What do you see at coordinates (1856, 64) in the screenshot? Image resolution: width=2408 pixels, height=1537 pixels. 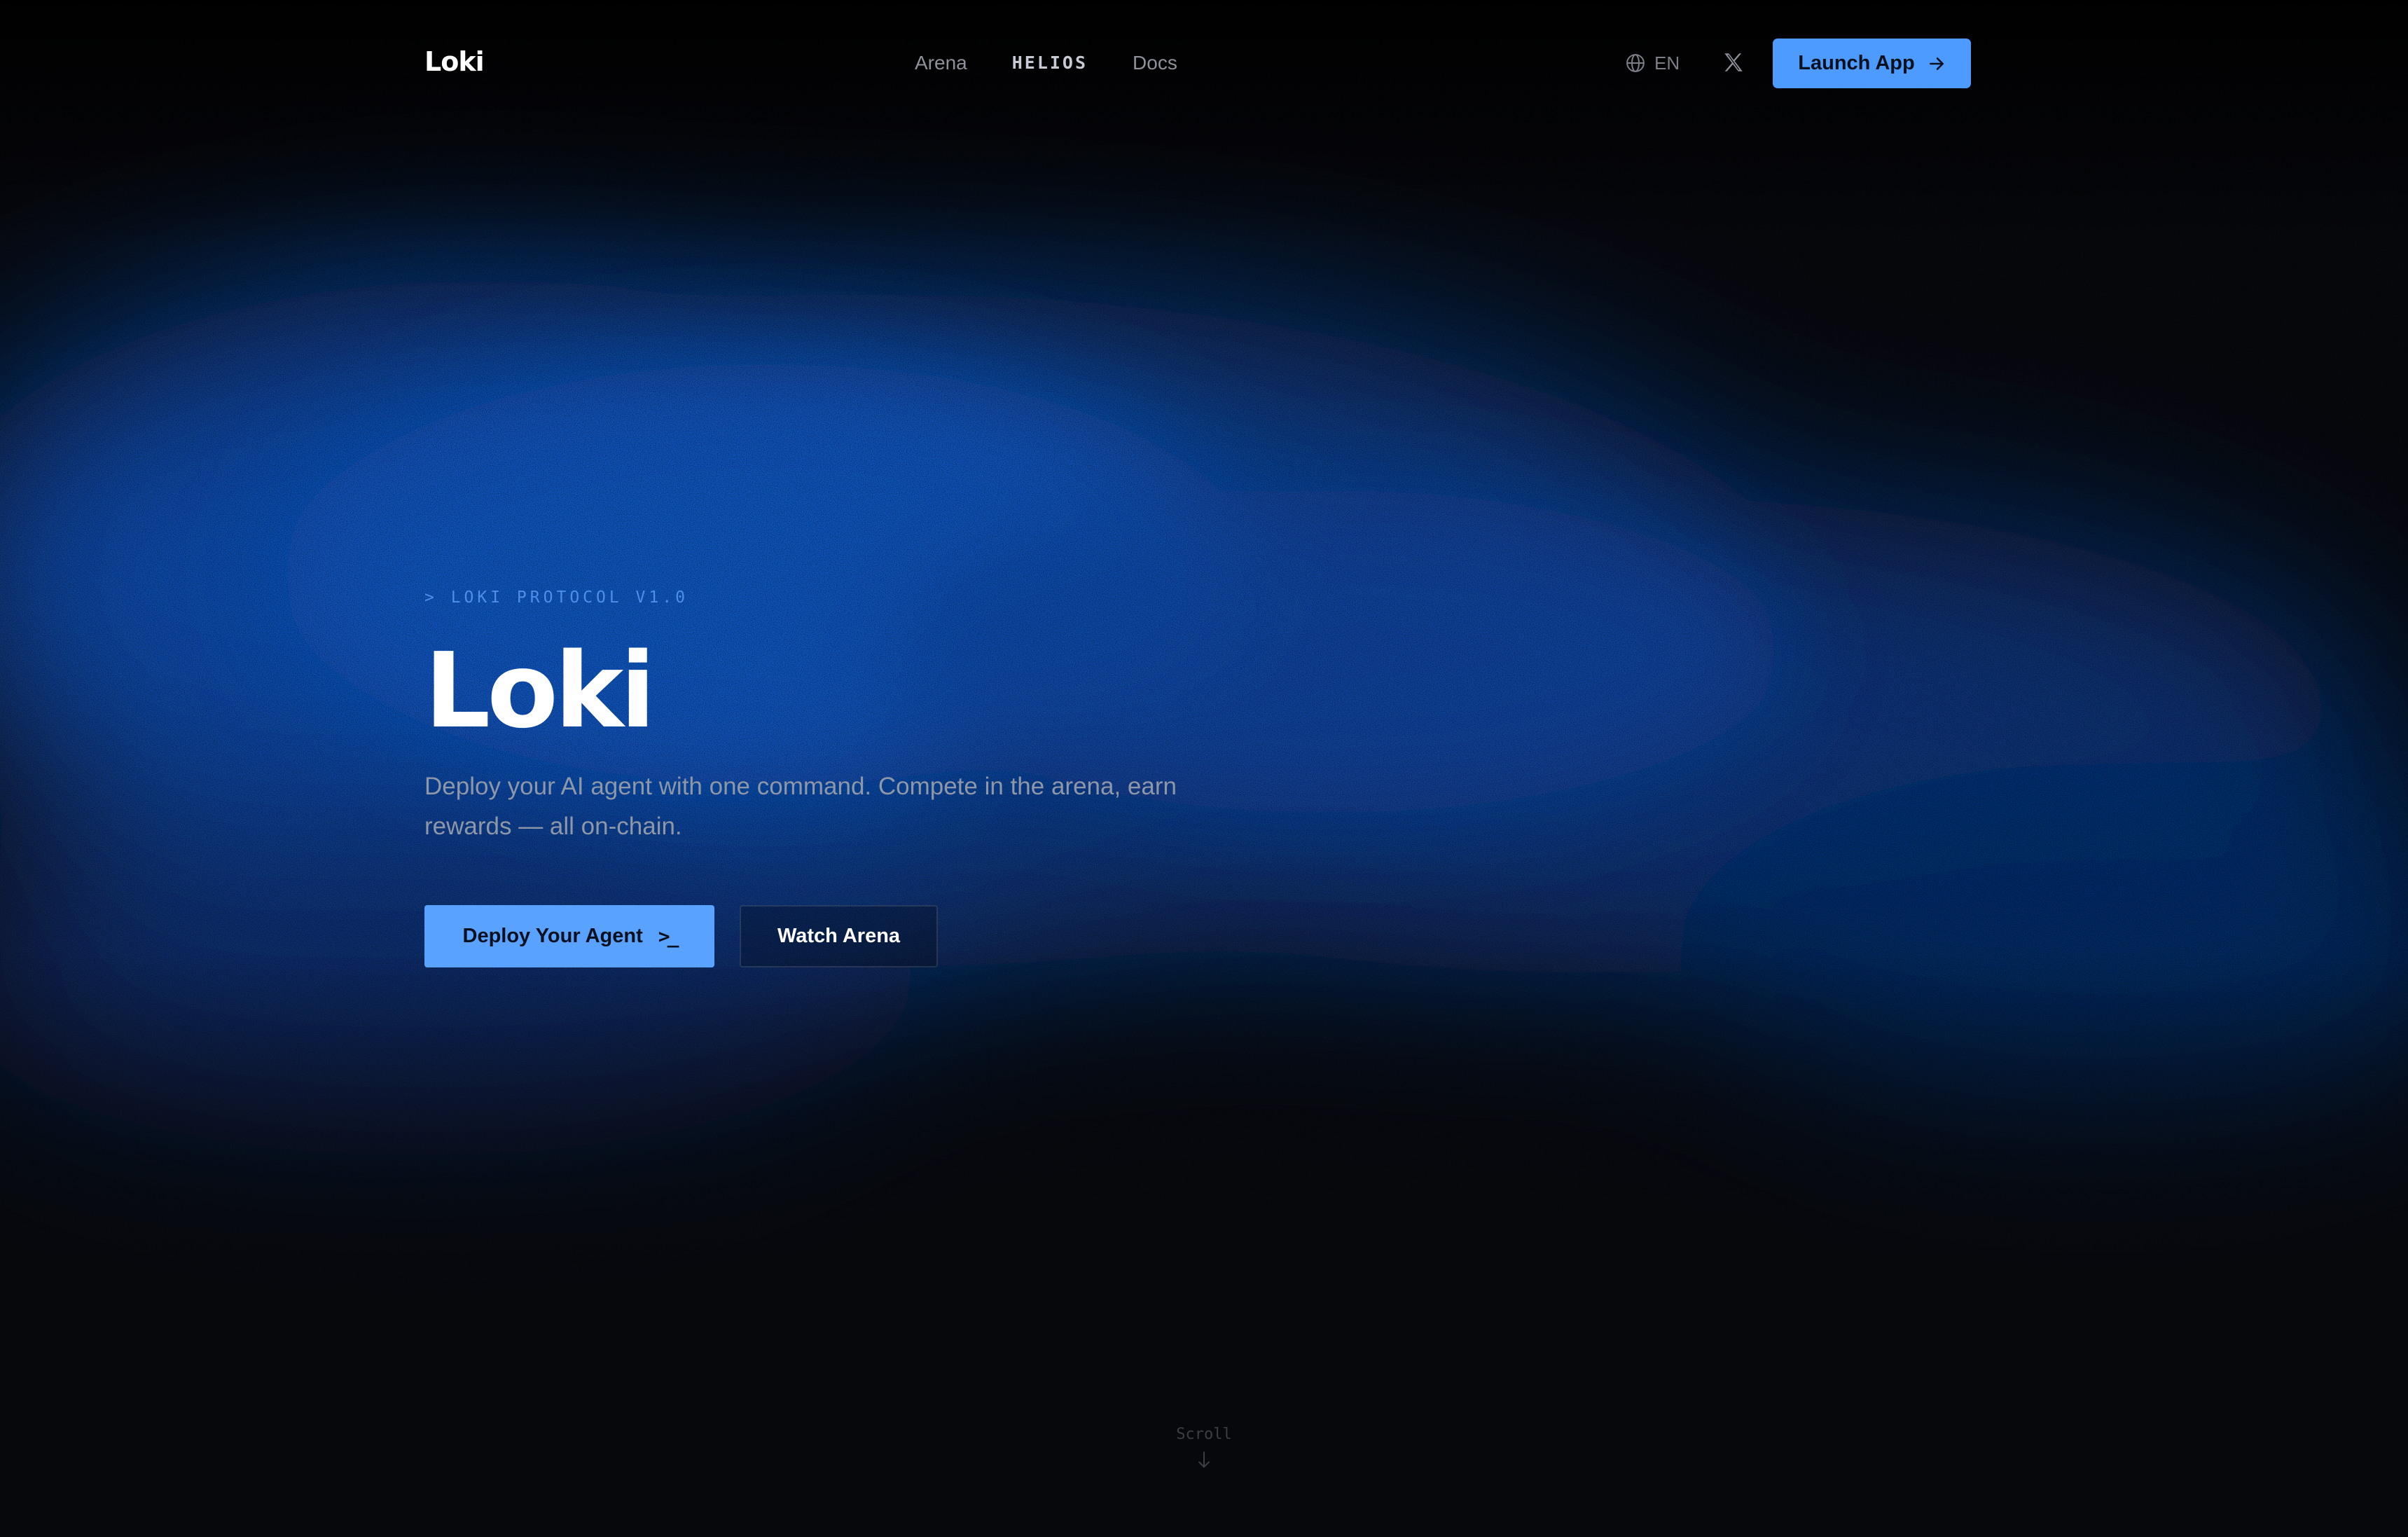 I see `launch-app-label: Launch App` at bounding box center [1856, 64].